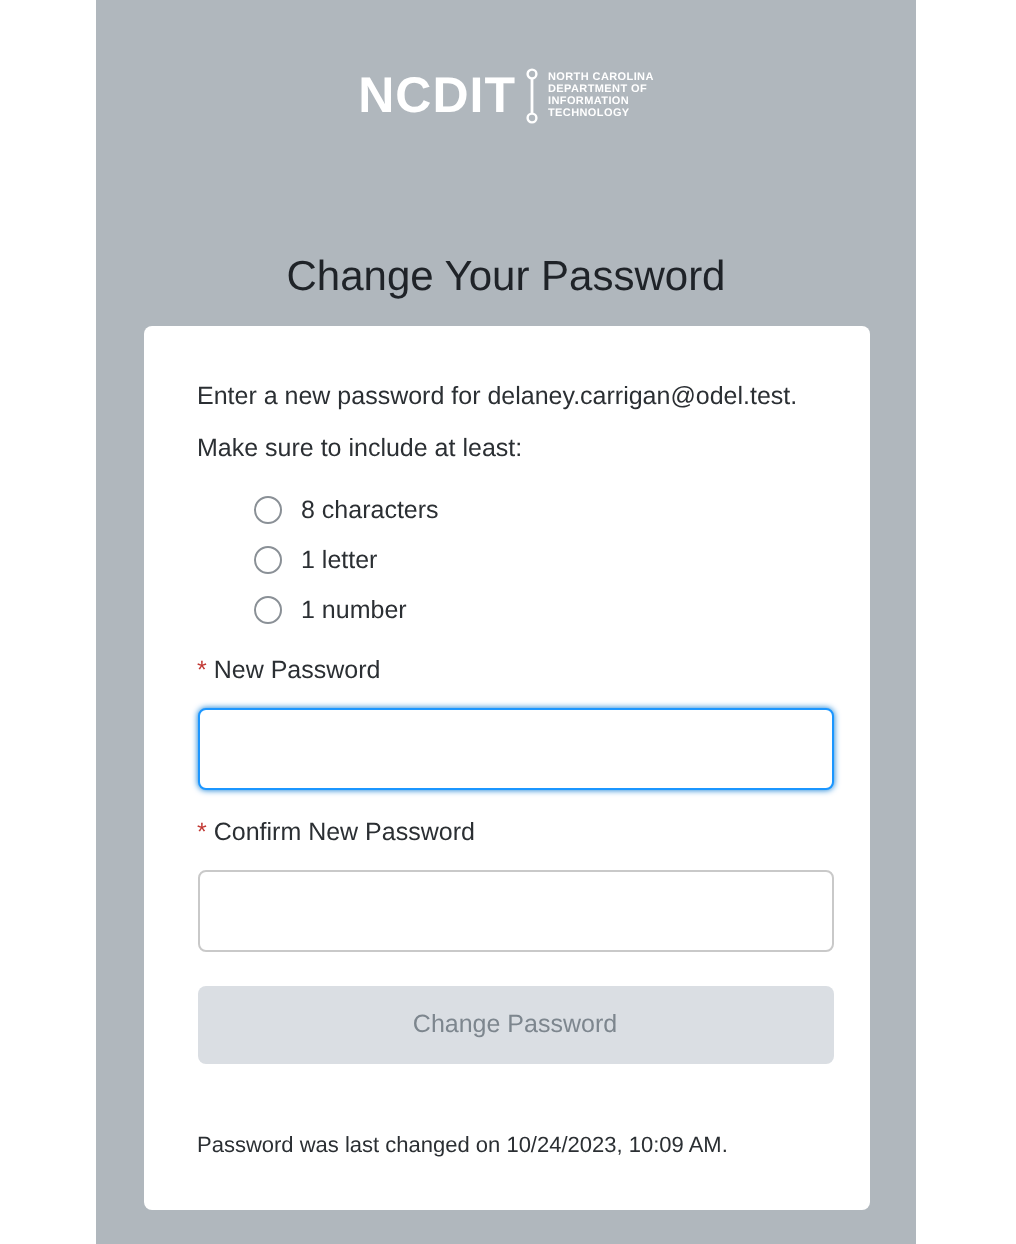  I want to click on connector-icon, so click(531, 96).